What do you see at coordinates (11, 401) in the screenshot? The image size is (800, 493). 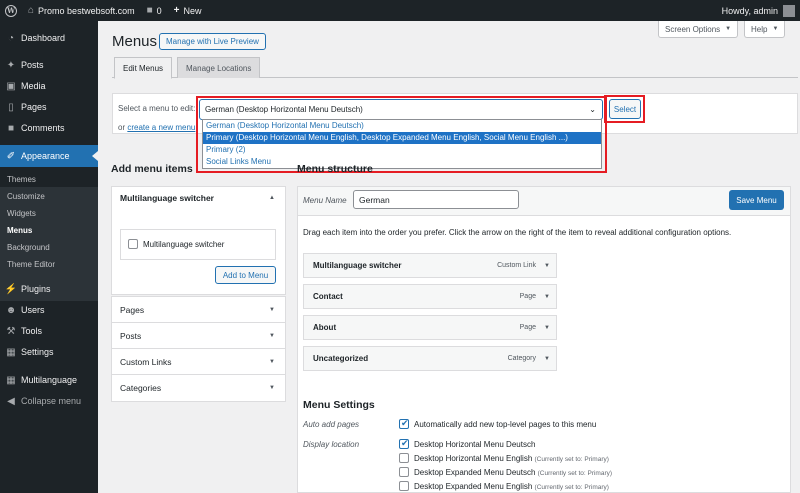 I see `collapse-icon: ◀` at bounding box center [11, 401].